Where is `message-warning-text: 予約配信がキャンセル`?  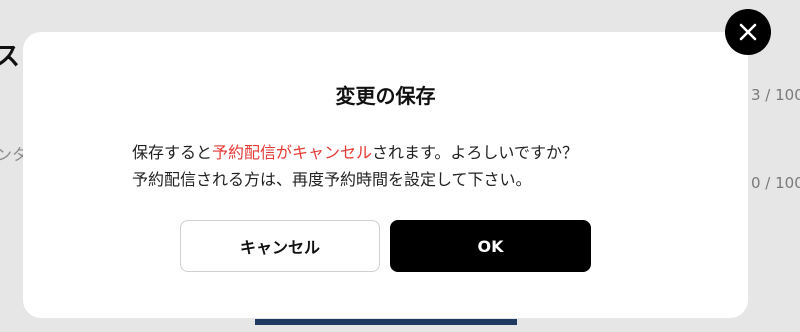 message-warning-text: 予約配信がキャンセル is located at coordinates (292, 152).